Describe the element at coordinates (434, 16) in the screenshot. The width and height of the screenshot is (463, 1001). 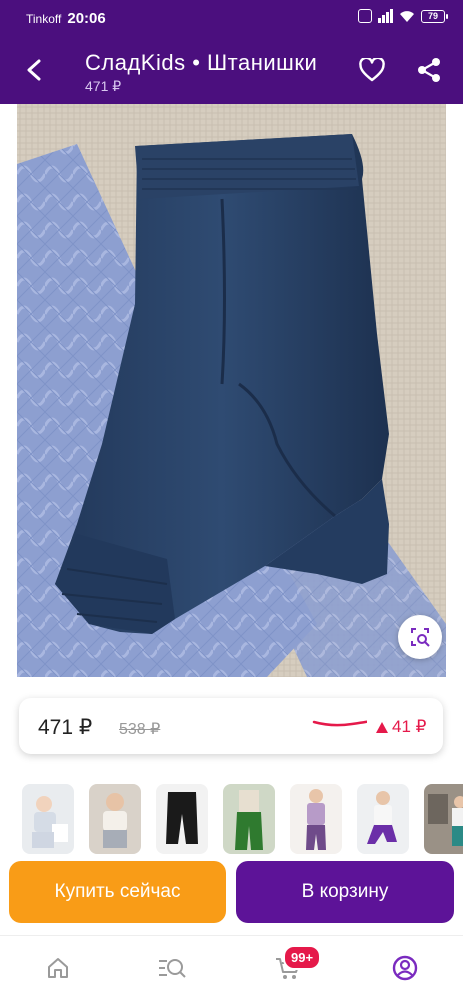
I see `battery-icon: 79` at that location.